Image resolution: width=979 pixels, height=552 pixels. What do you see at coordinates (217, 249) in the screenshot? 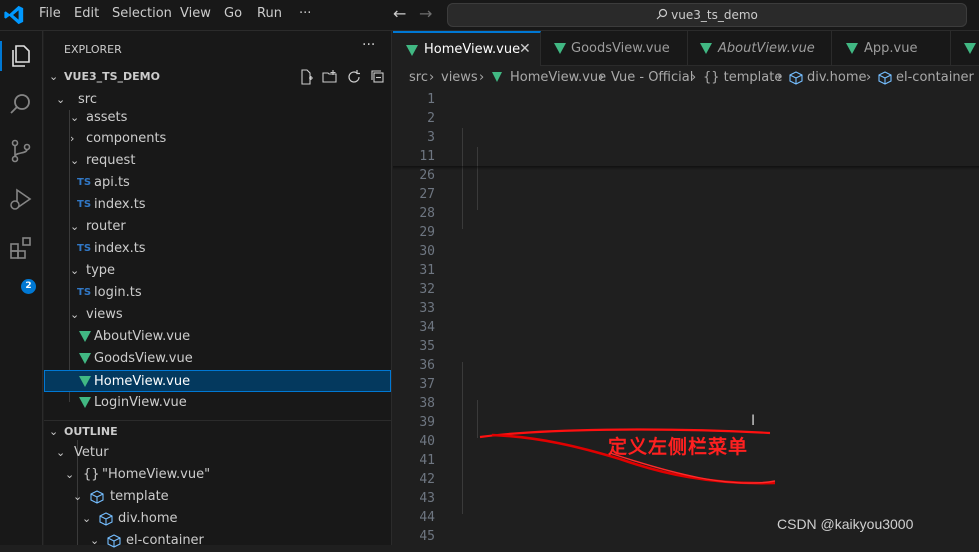
I see `tree-item-router-index-ts: TS index.ts` at bounding box center [217, 249].